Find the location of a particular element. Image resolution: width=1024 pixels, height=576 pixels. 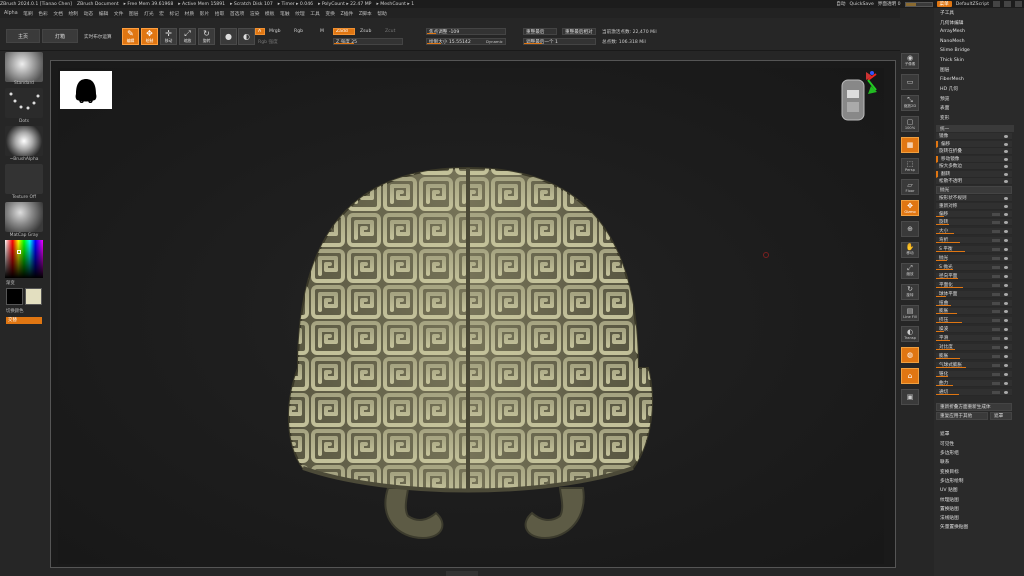

menu-item: 文档 is located at coordinates (58, 13).